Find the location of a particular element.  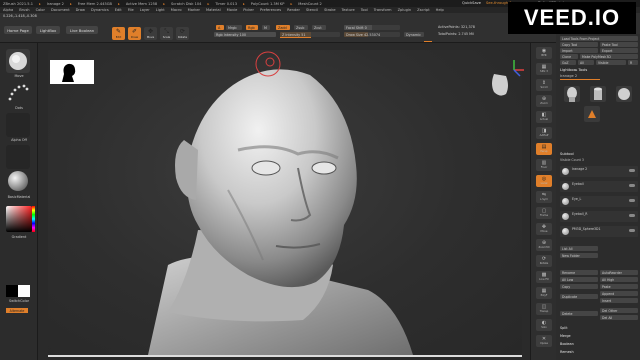

delete-button: Delete is located at coordinates (579, 313).